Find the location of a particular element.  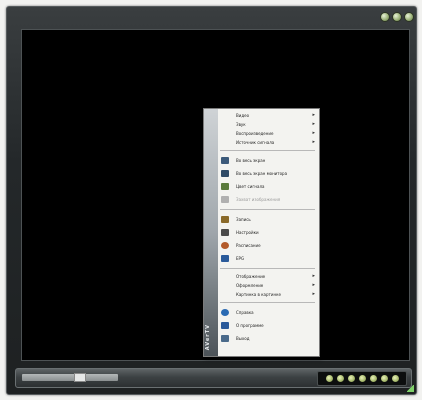

status-display is located at coordinates (70, 377).